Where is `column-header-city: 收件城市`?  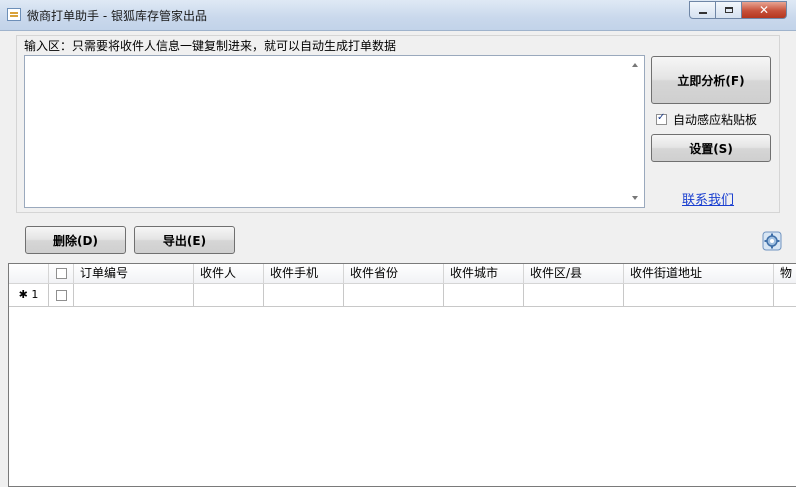 column-header-city: 收件城市 is located at coordinates (484, 273).